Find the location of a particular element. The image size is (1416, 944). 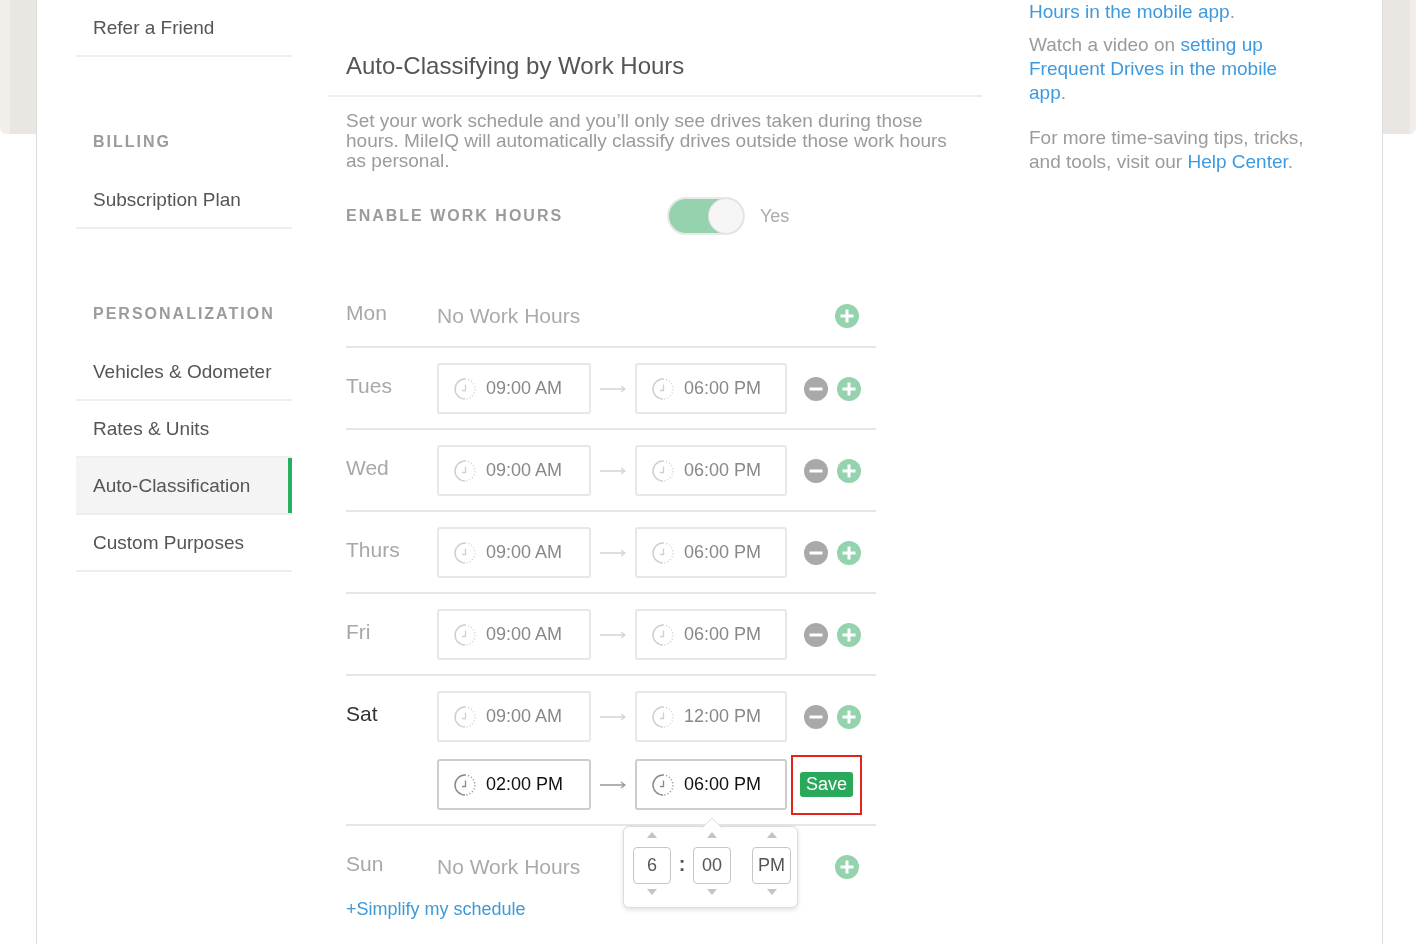

section-heading: PERSONALIZATION is located at coordinates (184, 314).